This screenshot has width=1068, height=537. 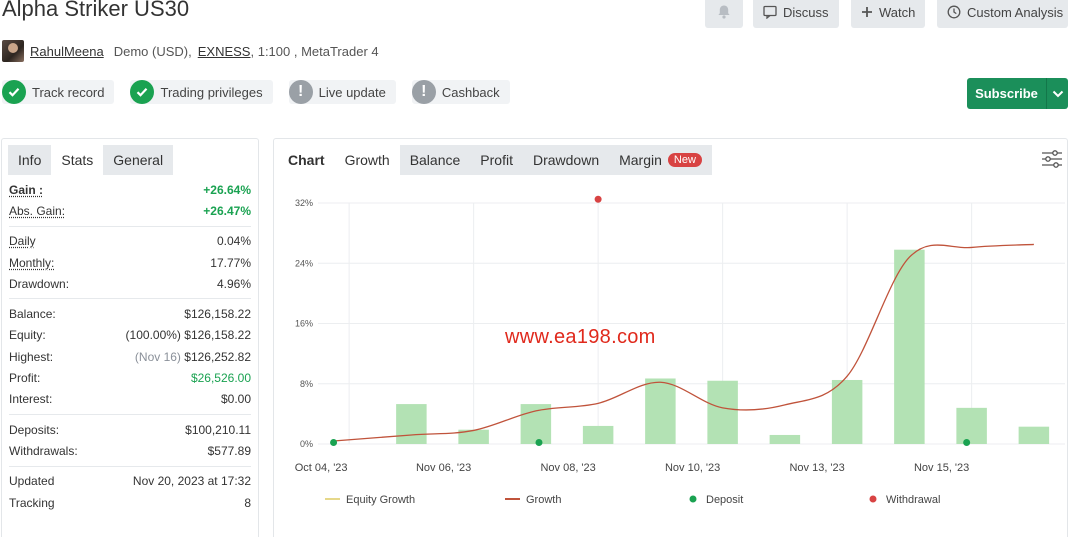 I want to click on stat-row-gain: Gain : +26.64%, so click(x=130, y=189).